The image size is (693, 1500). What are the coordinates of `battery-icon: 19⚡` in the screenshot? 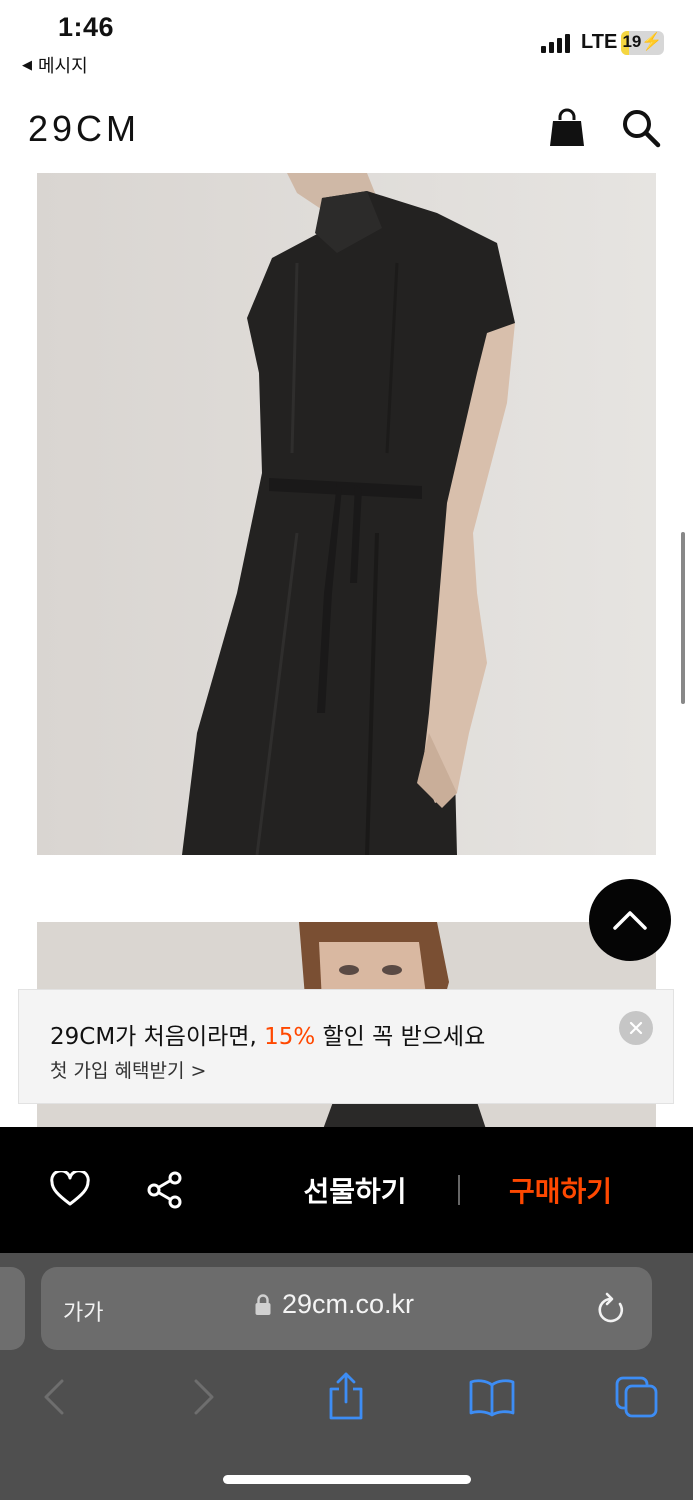 It's located at (642, 43).